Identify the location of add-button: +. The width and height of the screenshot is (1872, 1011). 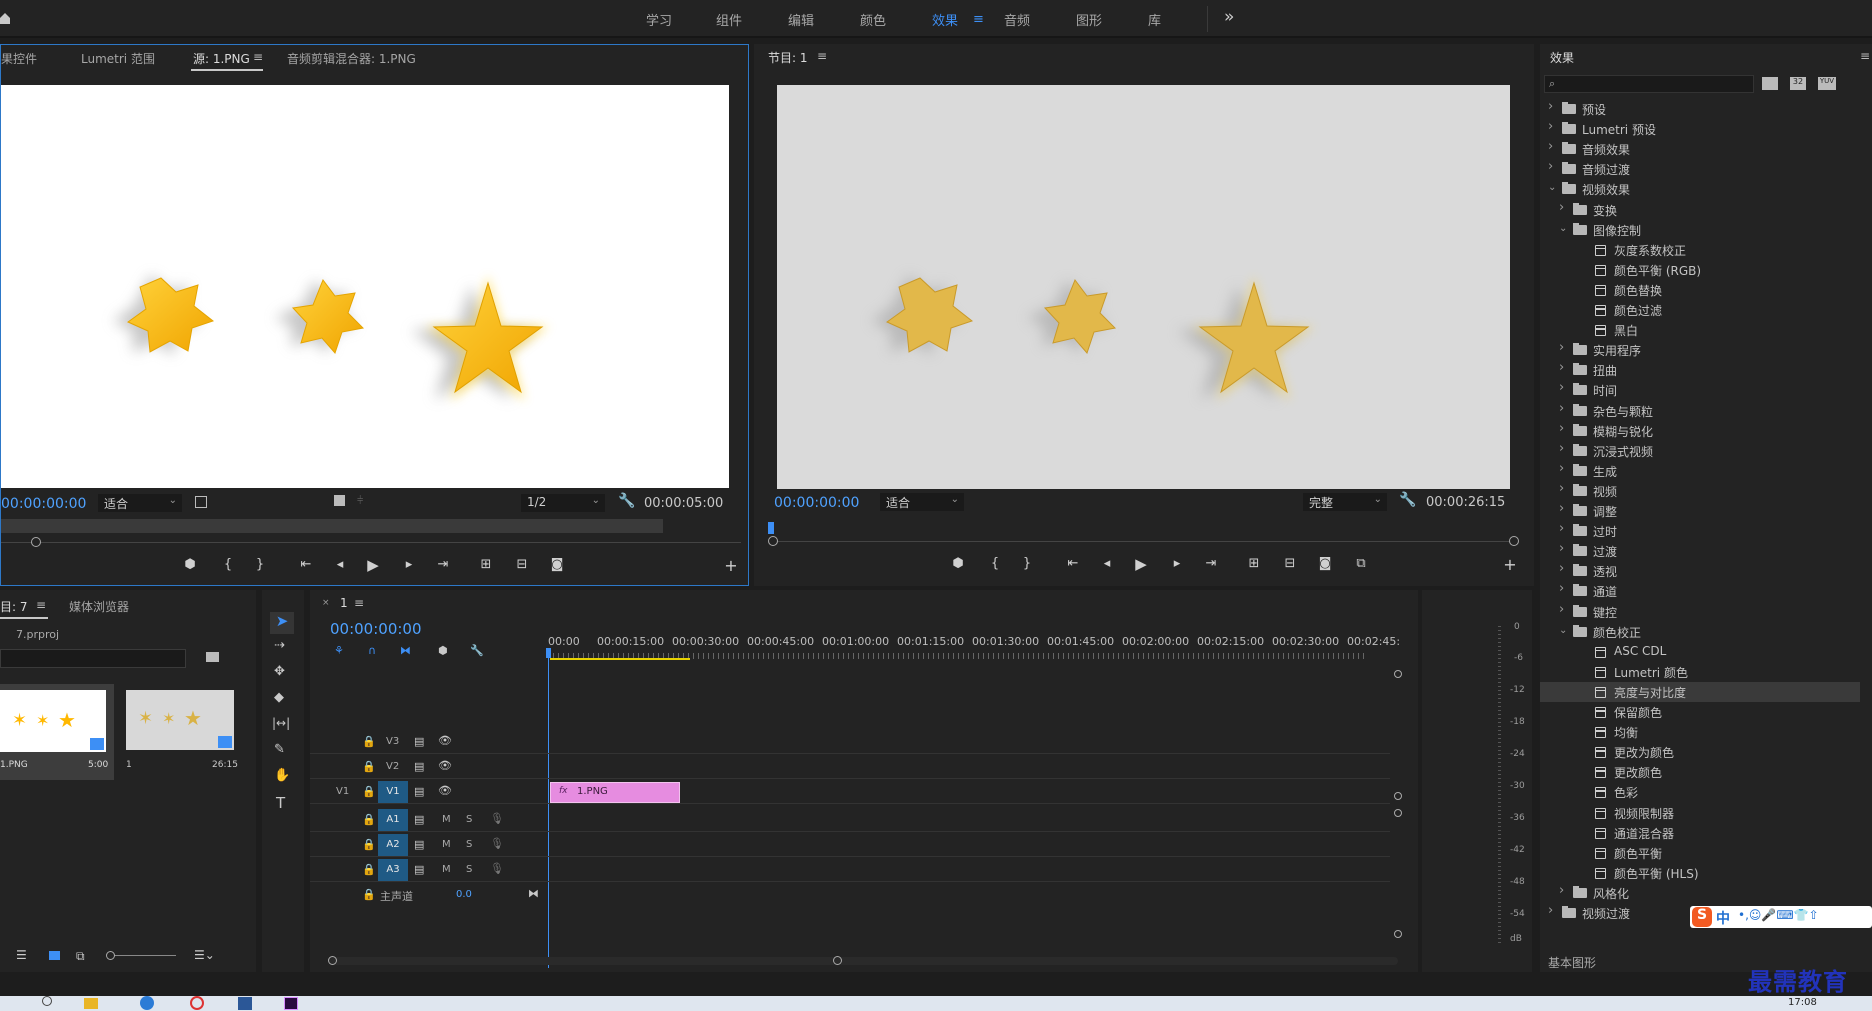
(1510, 564).